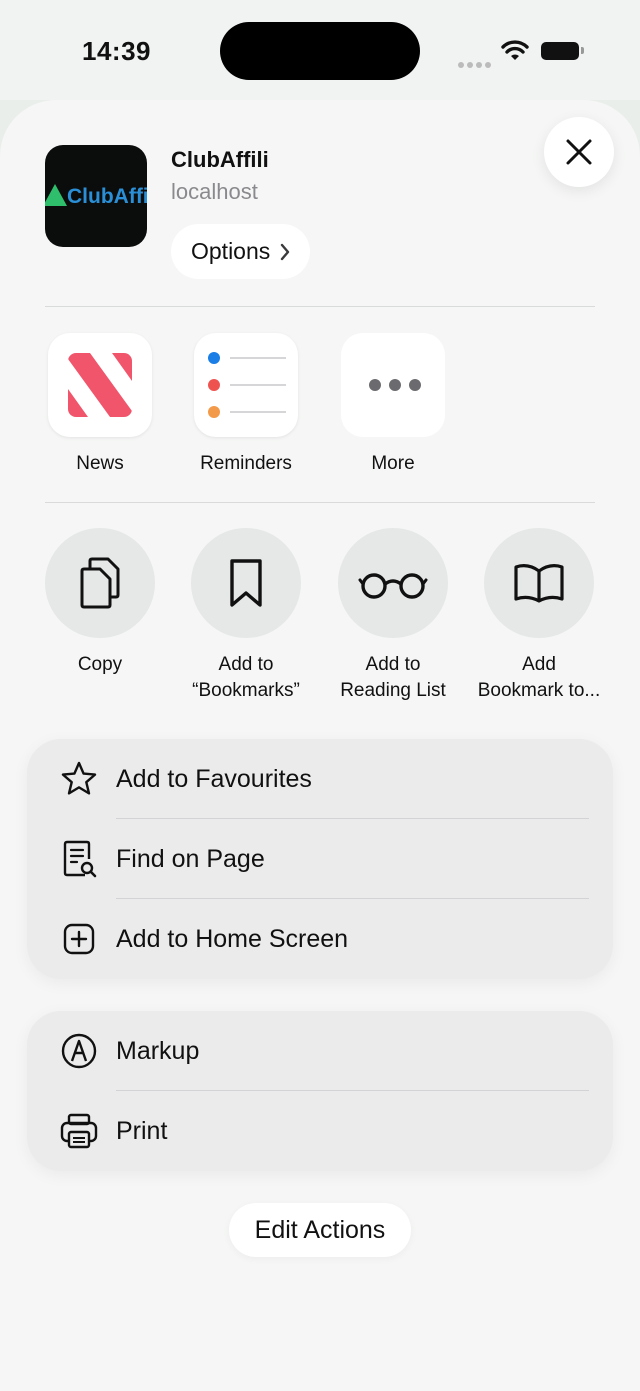  What do you see at coordinates (582, 50) in the screenshot?
I see `battery-tip` at bounding box center [582, 50].